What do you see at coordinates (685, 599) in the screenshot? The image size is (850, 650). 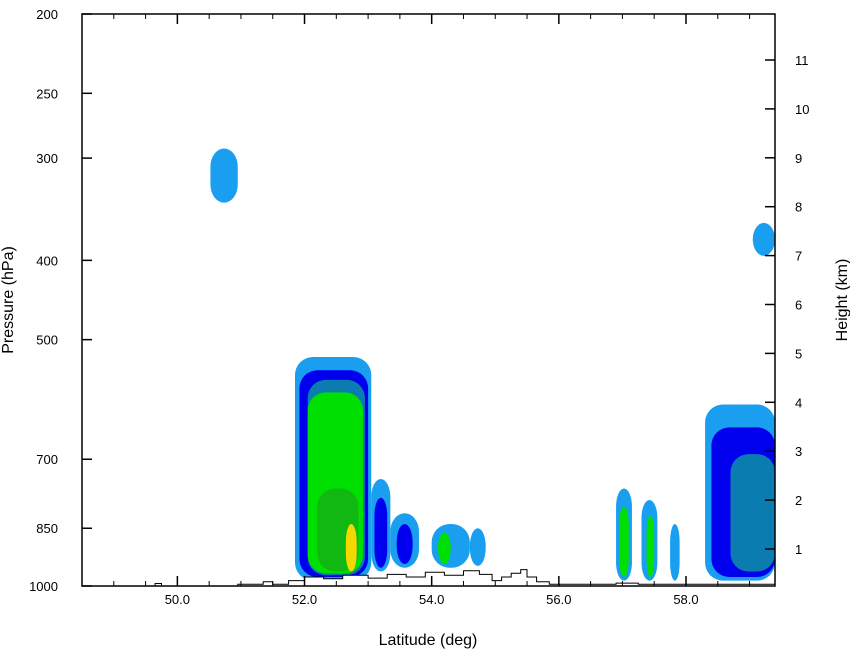 I see `x-tick-label-4: 58.0` at bounding box center [685, 599].